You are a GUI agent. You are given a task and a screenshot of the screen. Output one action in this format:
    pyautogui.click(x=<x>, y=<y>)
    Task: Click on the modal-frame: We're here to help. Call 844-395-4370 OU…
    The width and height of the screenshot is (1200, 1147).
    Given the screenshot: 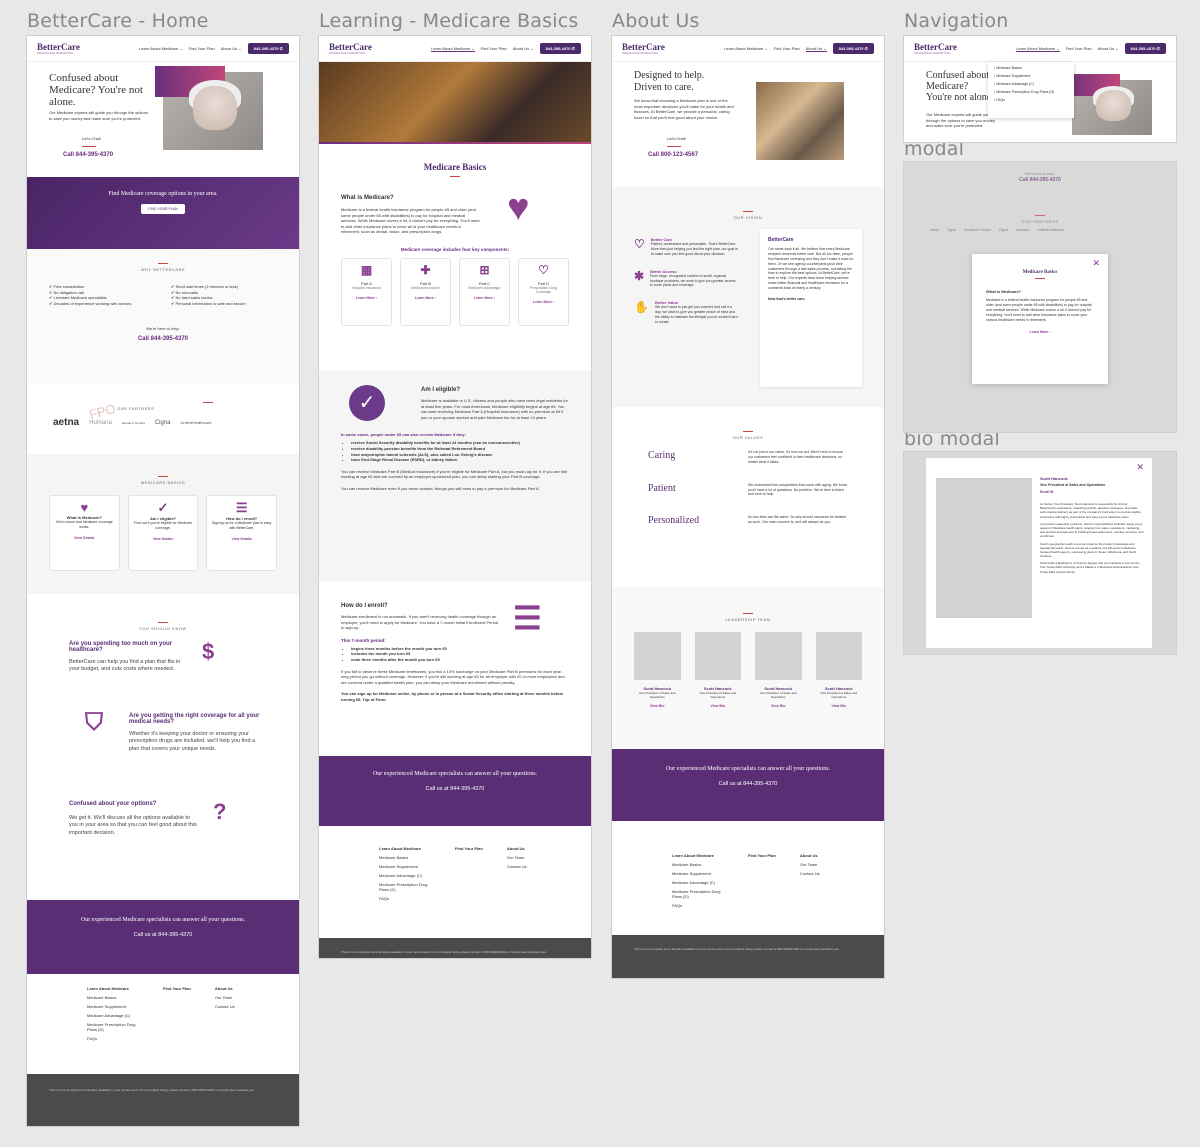 What is the action you would take?
    pyautogui.click(x=1040, y=297)
    